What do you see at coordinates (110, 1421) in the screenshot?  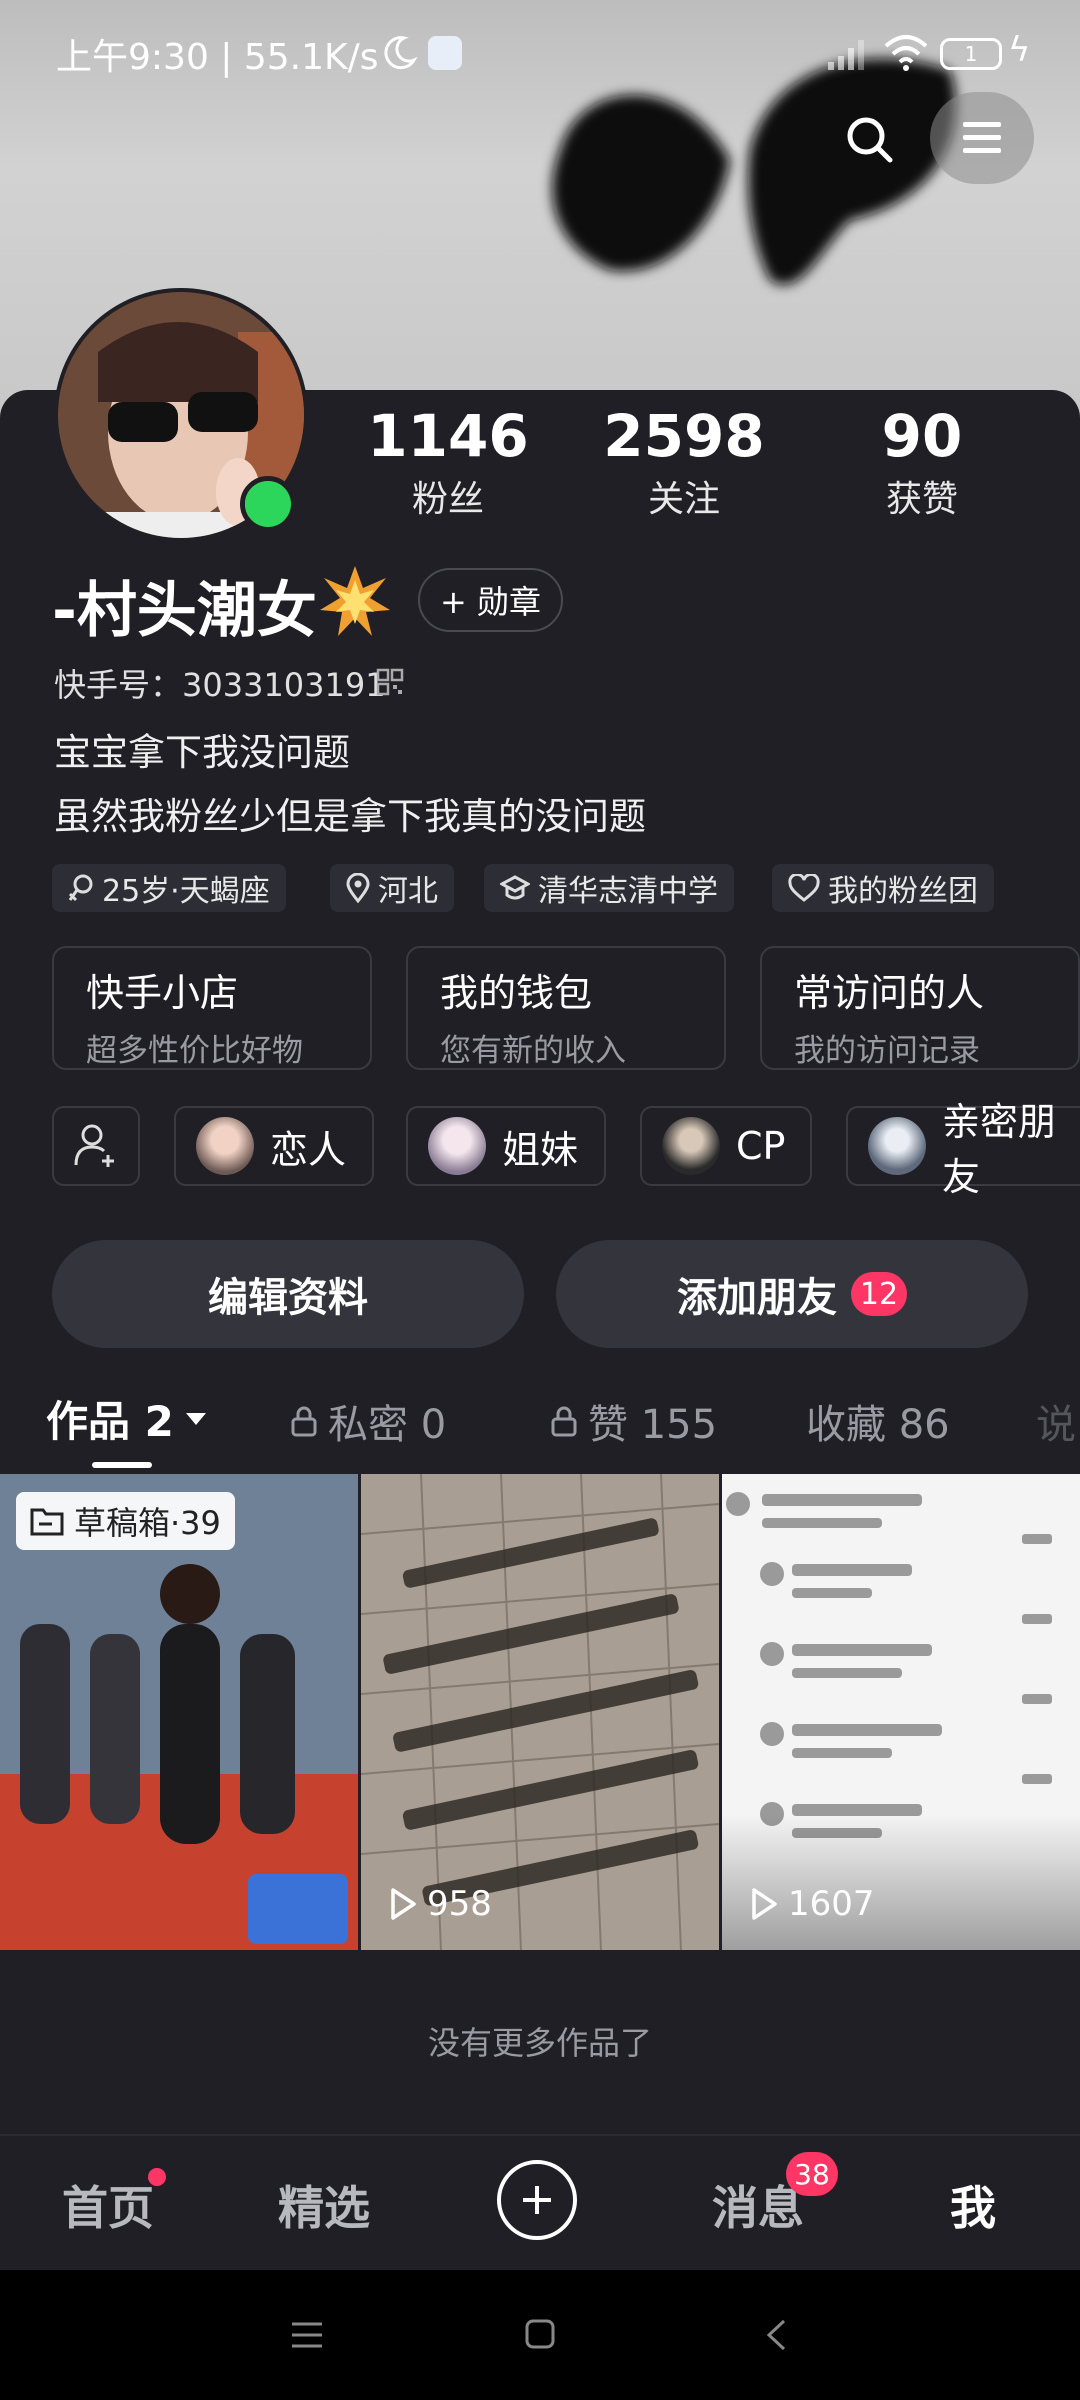 I see `tab-works-label: 作品 2` at bounding box center [110, 1421].